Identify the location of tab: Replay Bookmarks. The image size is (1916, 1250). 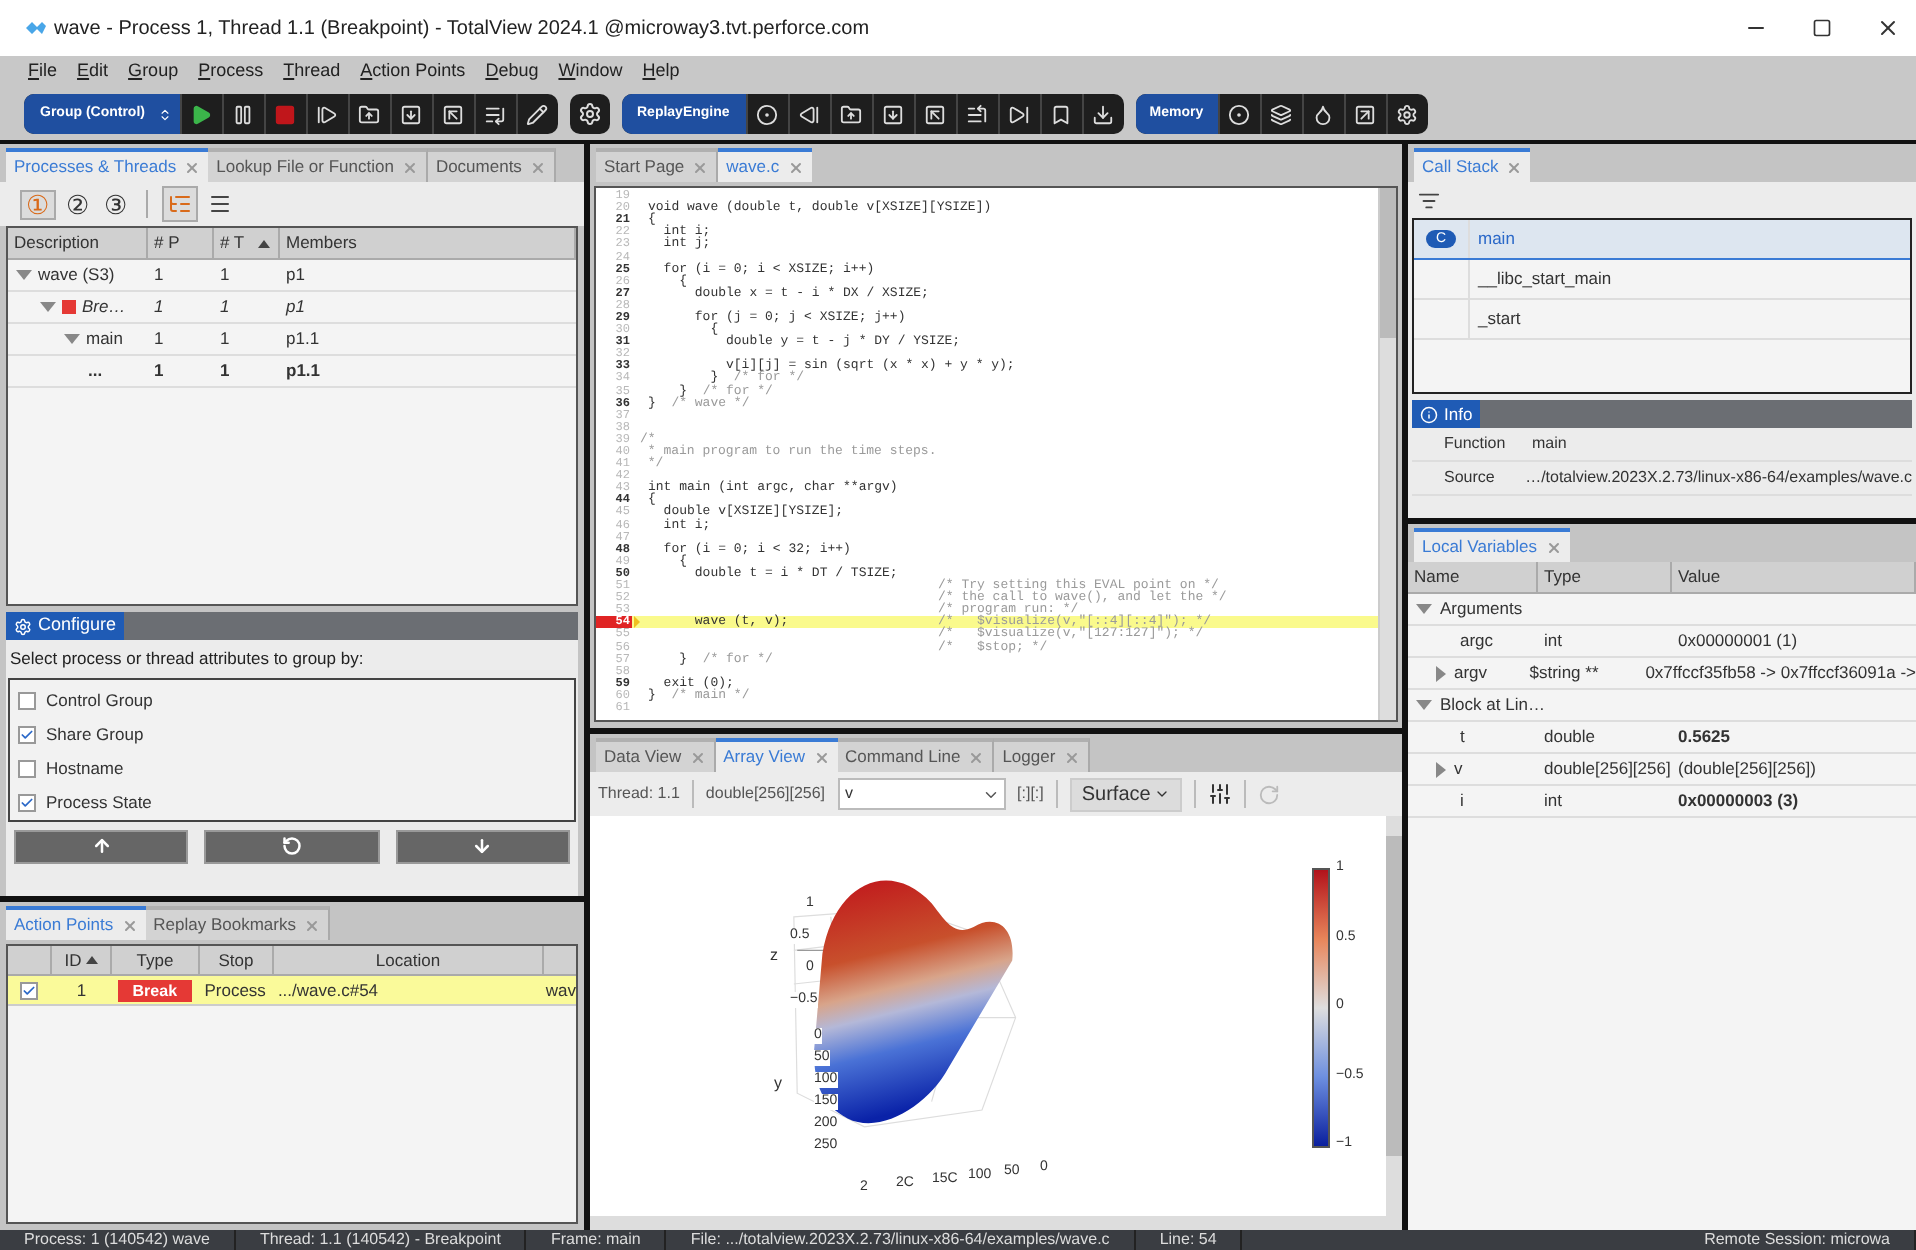
(237, 923).